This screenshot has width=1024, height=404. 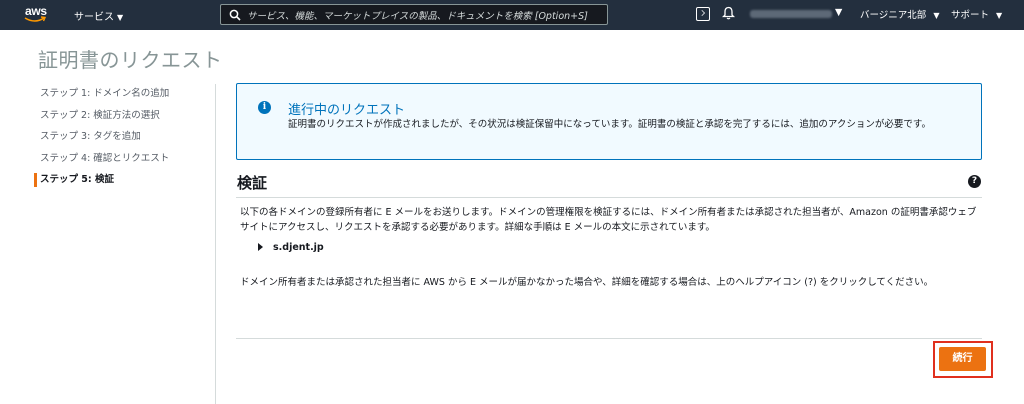 What do you see at coordinates (125, 162) in the screenshot?
I see `step-4-item: ステップ 4: 確認とリクエスト` at bounding box center [125, 162].